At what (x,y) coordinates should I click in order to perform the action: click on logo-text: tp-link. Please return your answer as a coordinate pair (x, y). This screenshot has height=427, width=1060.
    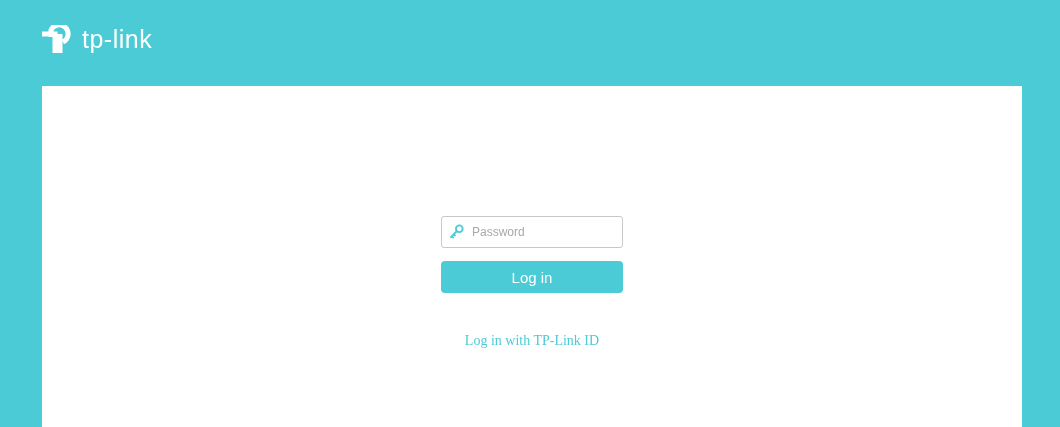
    Looking at the image, I should click on (117, 39).